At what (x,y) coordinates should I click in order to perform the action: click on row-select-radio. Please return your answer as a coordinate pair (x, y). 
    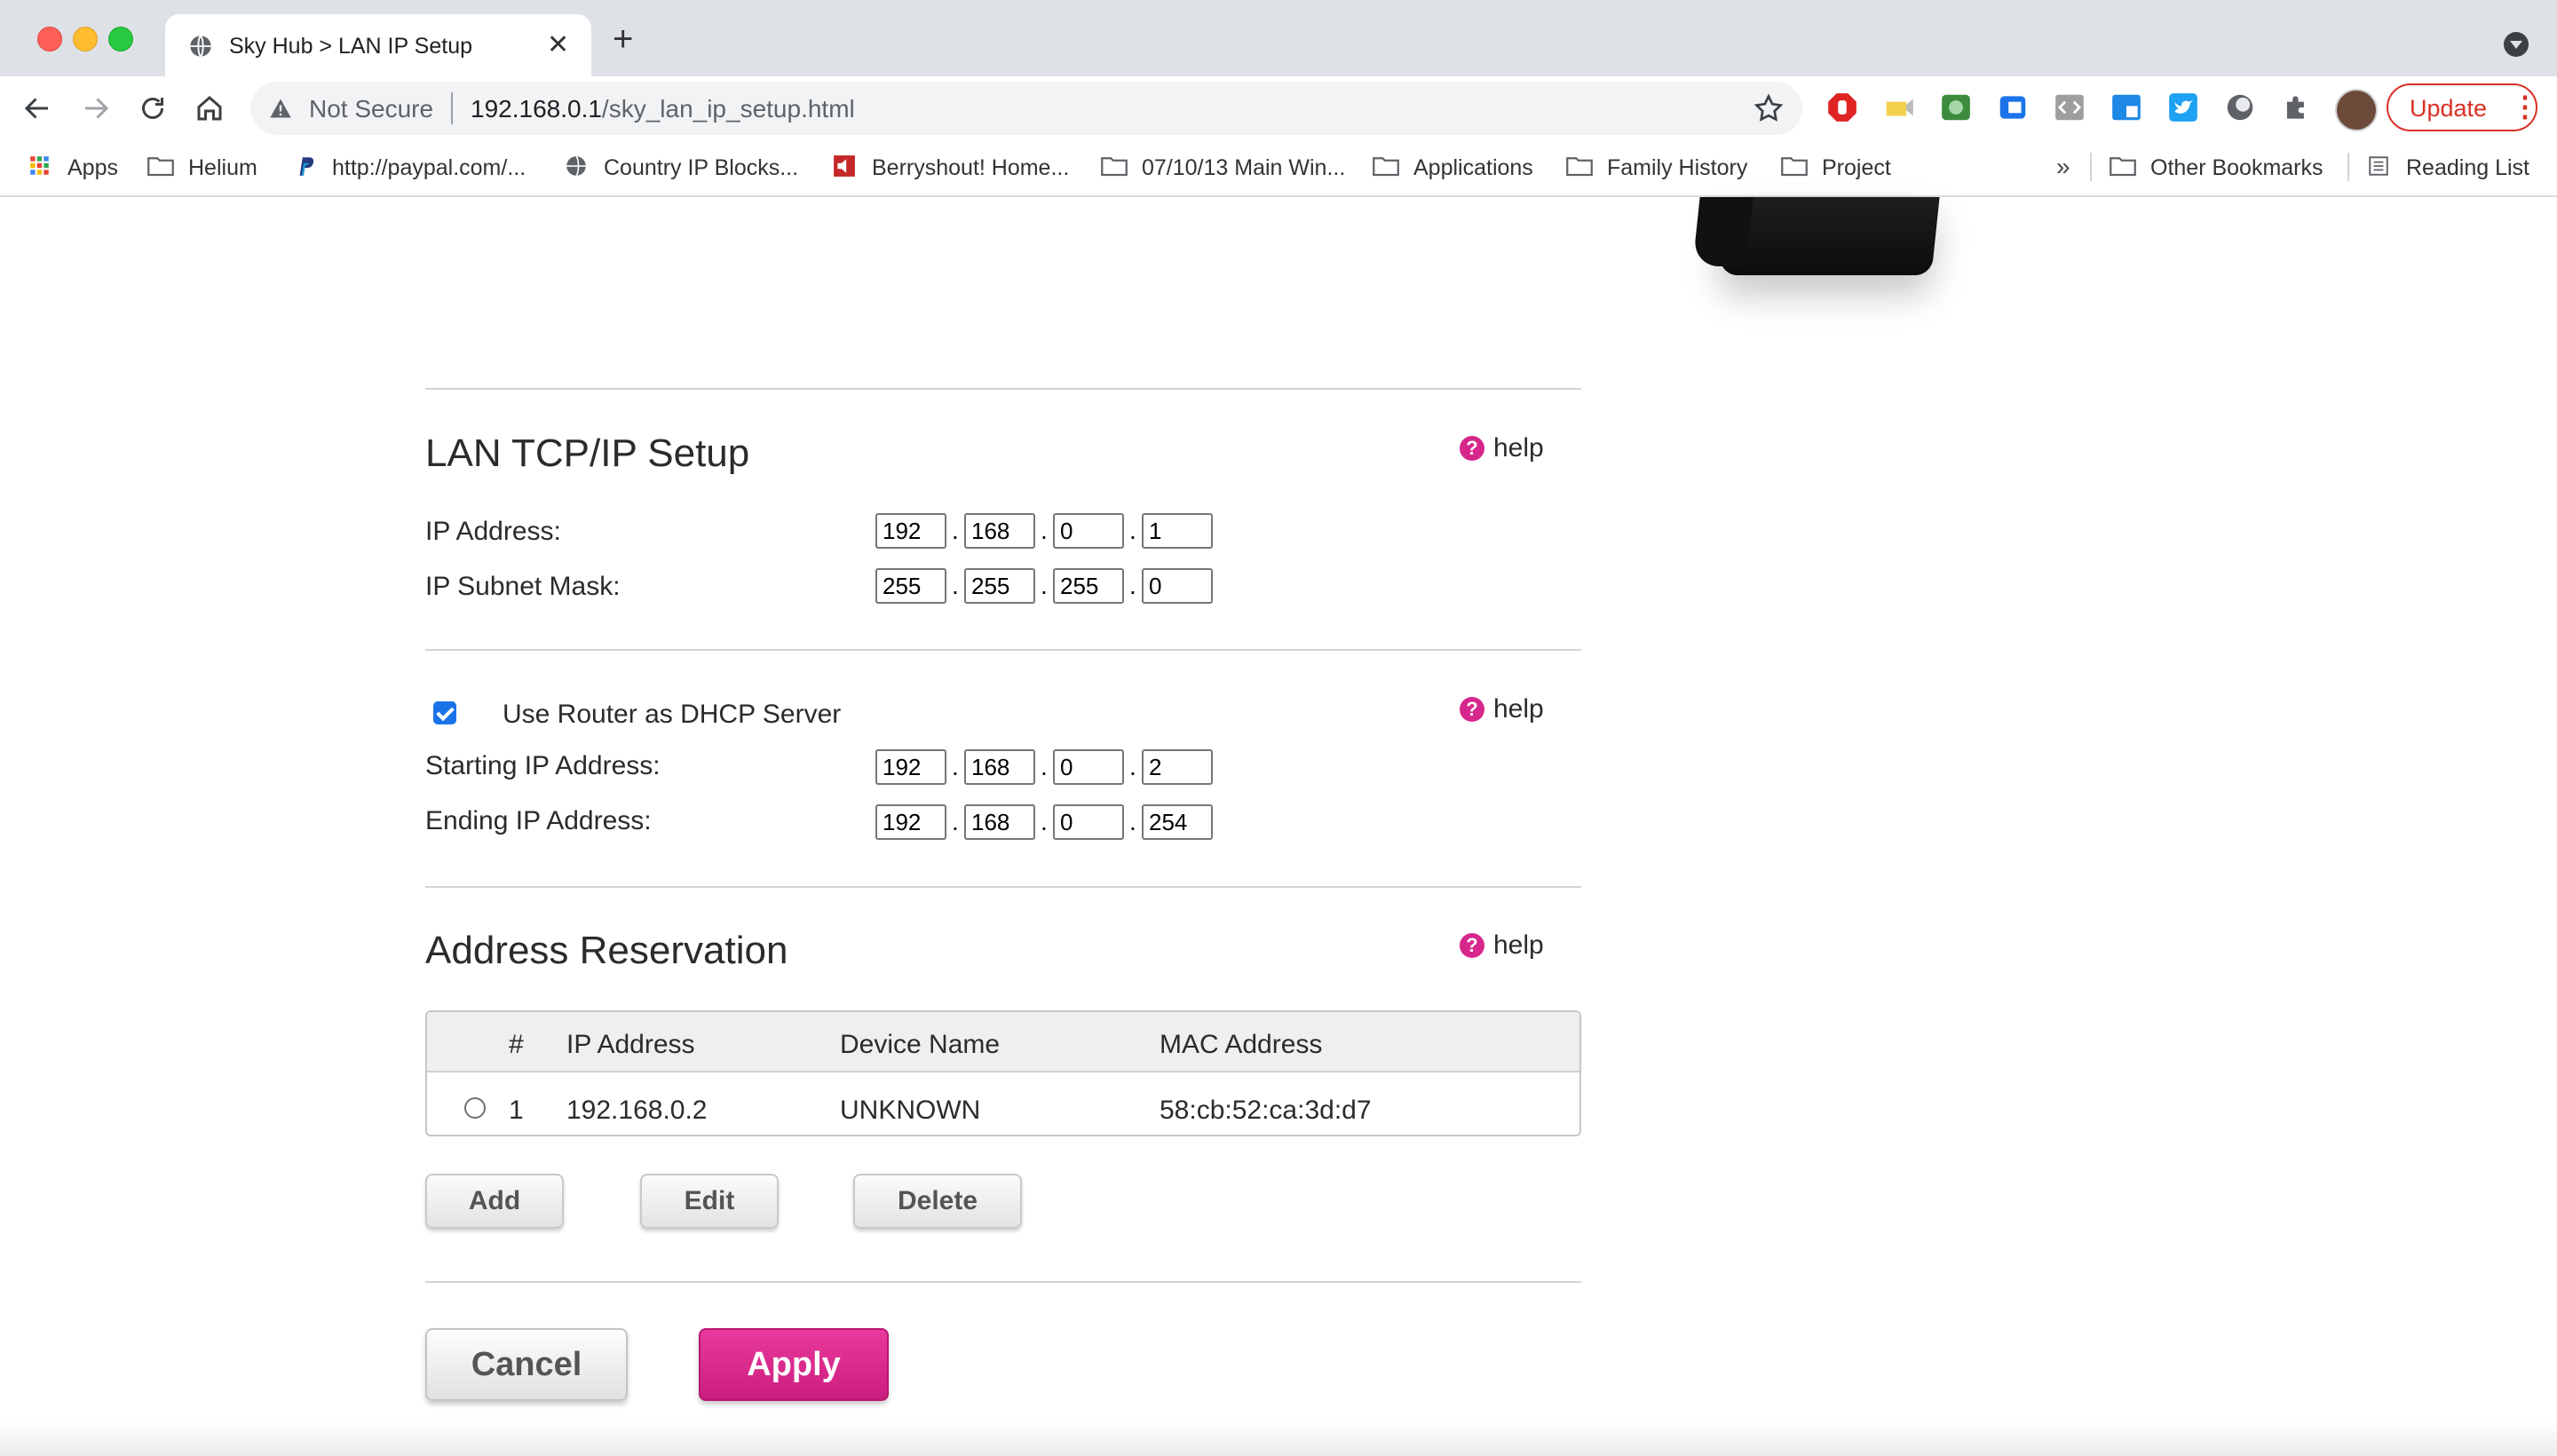
    Looking at the image, I should click on (475, 1108).